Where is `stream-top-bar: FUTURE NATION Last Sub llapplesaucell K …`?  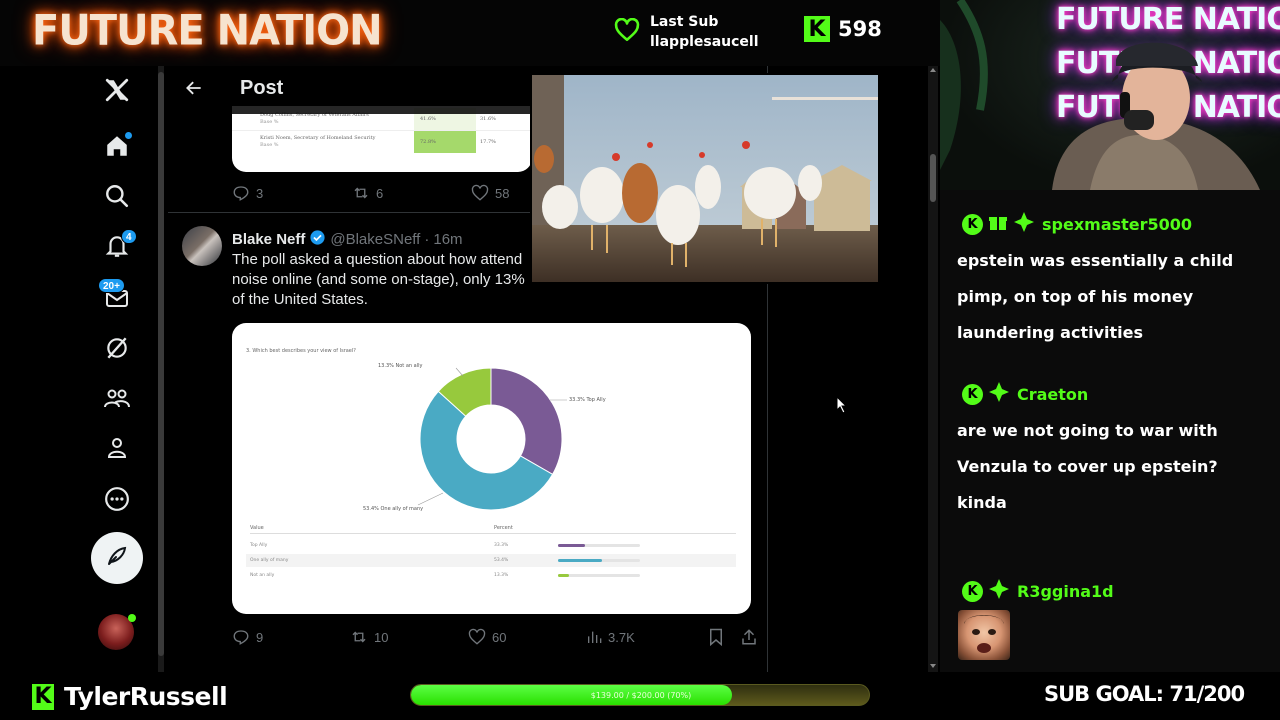 stream-top-bar: FUTURE NATION Last Sub llapplesaucell K … is located at coordinates (470, 33).